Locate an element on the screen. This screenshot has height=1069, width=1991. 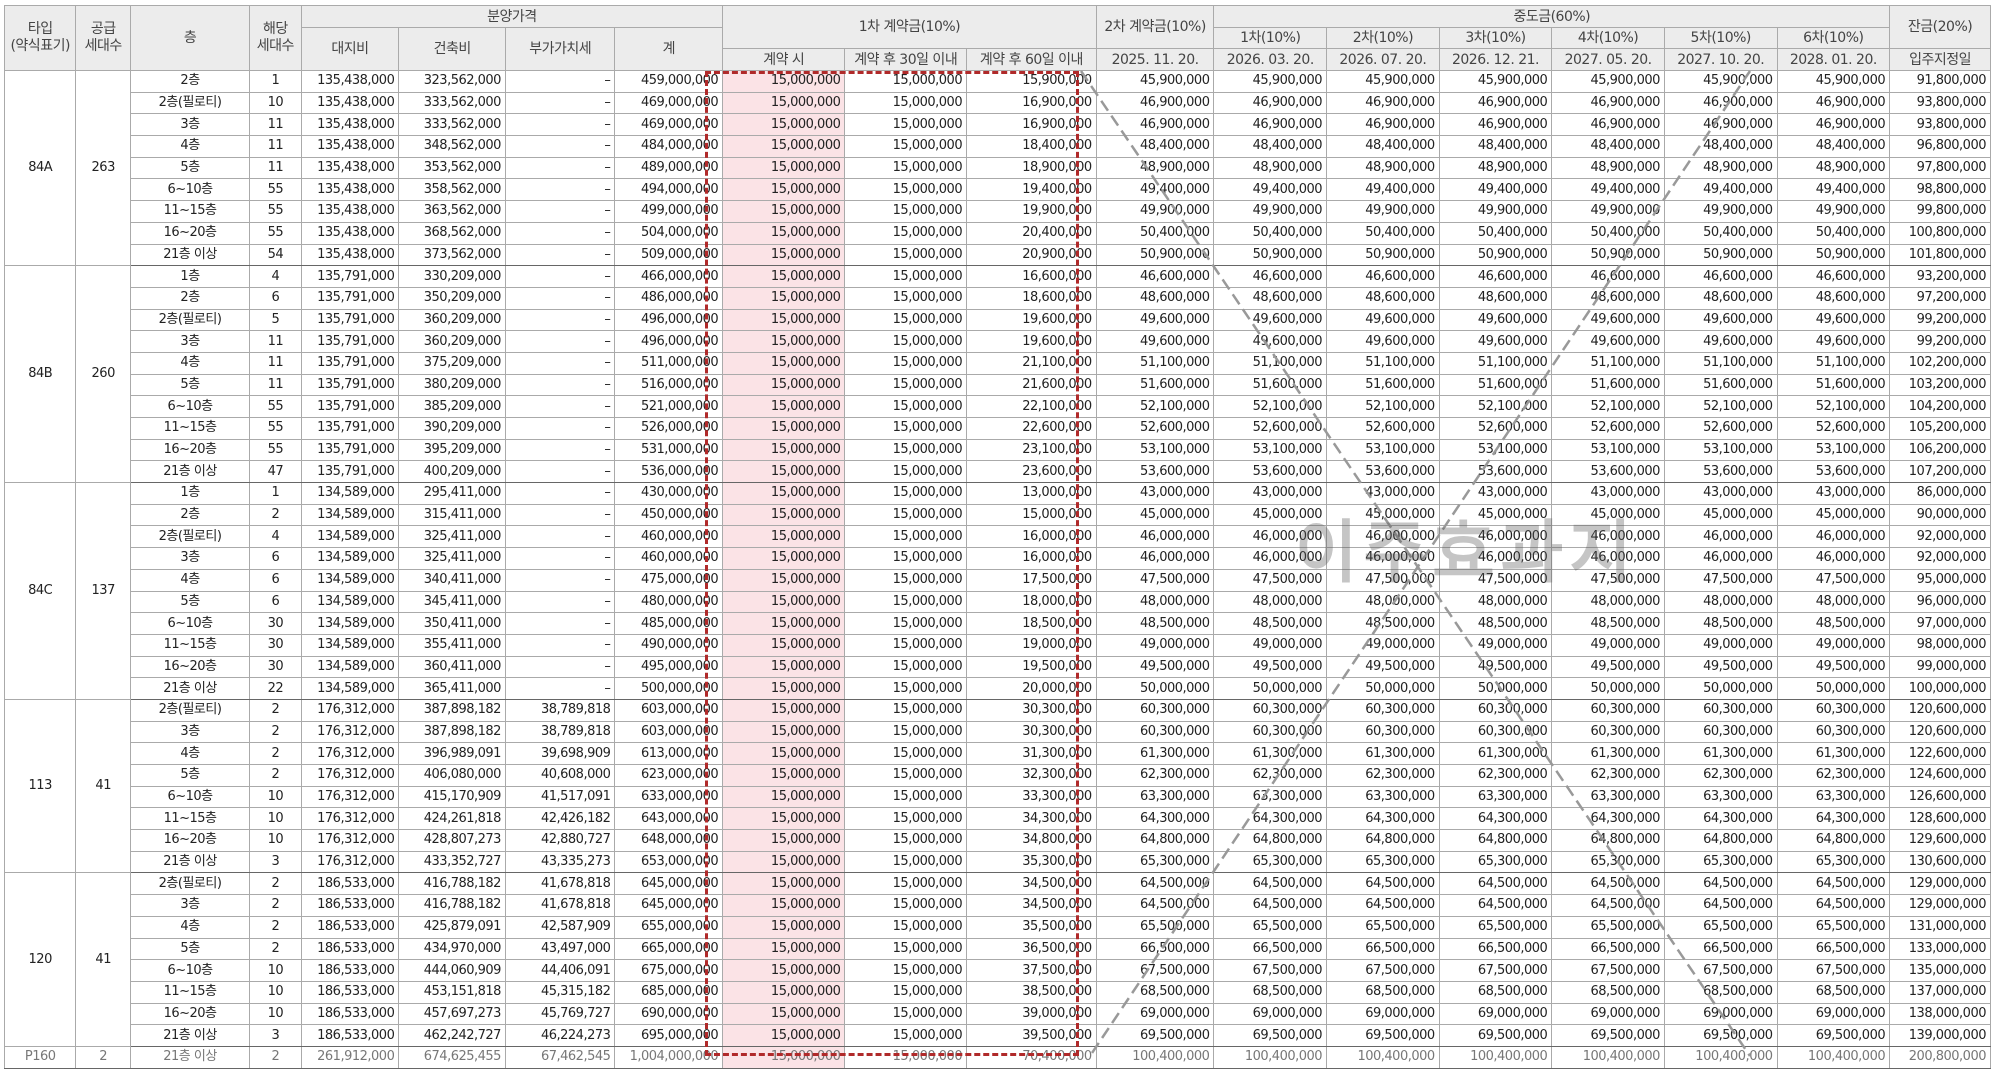
bal-cell: 135,000,000 is located at coordinates (1940, 970).